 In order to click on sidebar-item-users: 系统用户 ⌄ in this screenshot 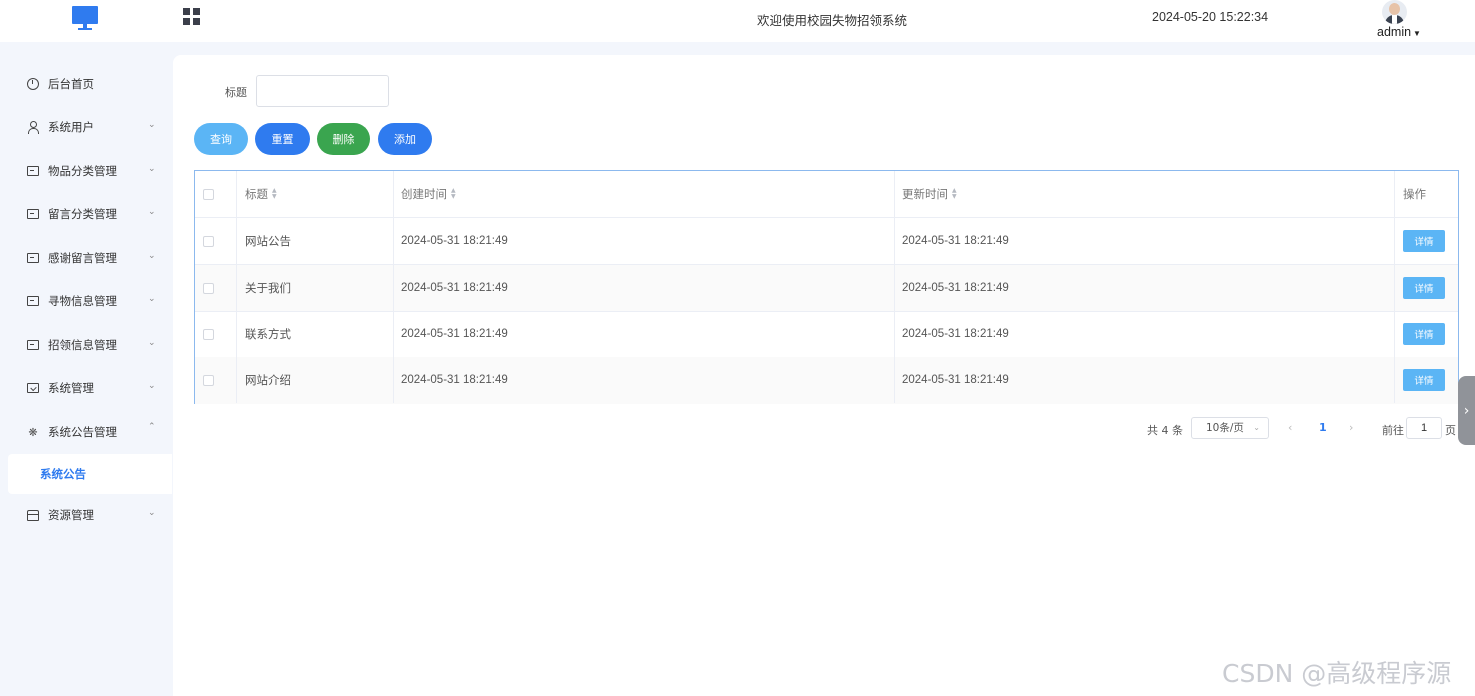, I will do `click(86, 127)`.